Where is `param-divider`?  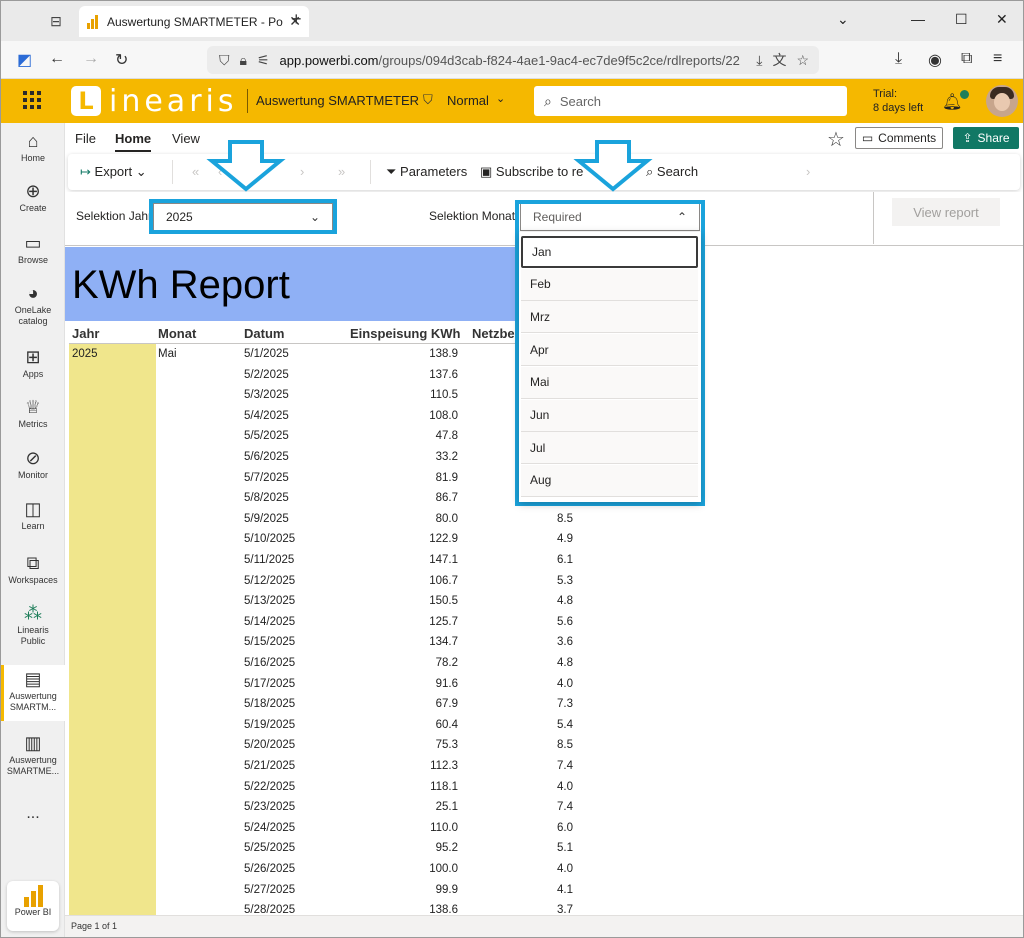 param-divider is located at coordinates (873, 218).